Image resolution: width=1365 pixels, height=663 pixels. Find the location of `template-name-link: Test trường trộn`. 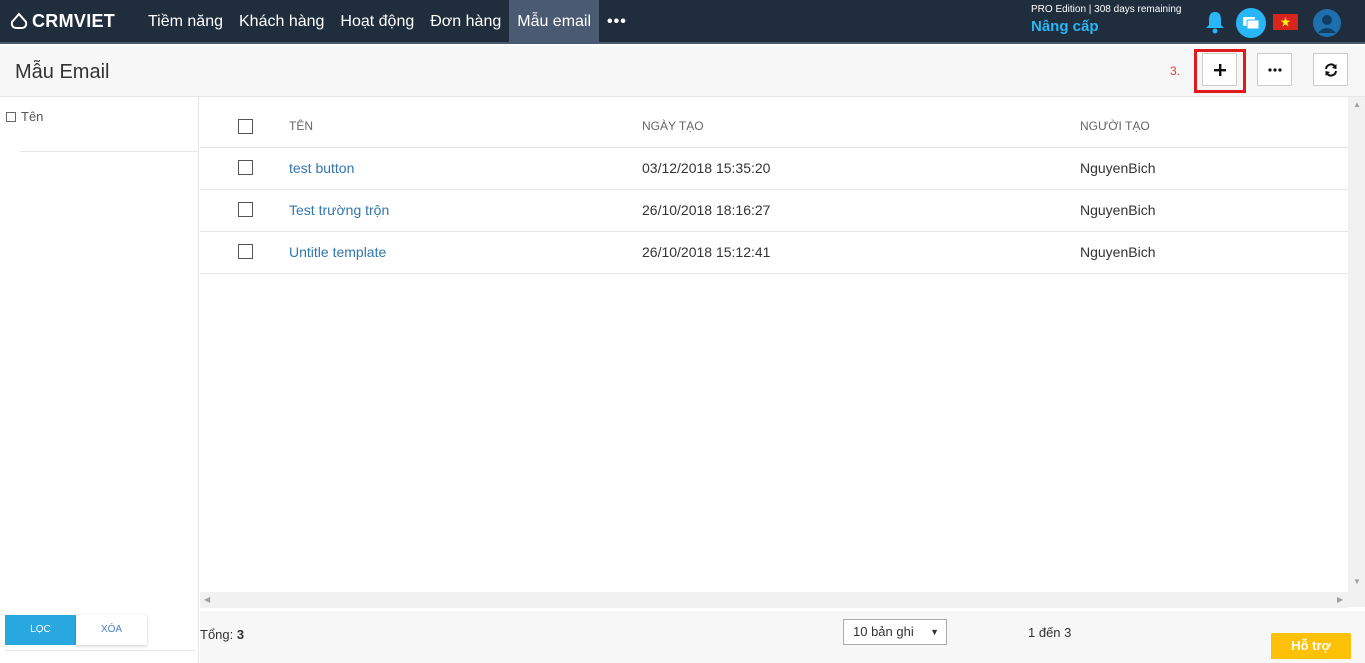

template-name-link: Test trường trộn is located at coordinates (339, 210).